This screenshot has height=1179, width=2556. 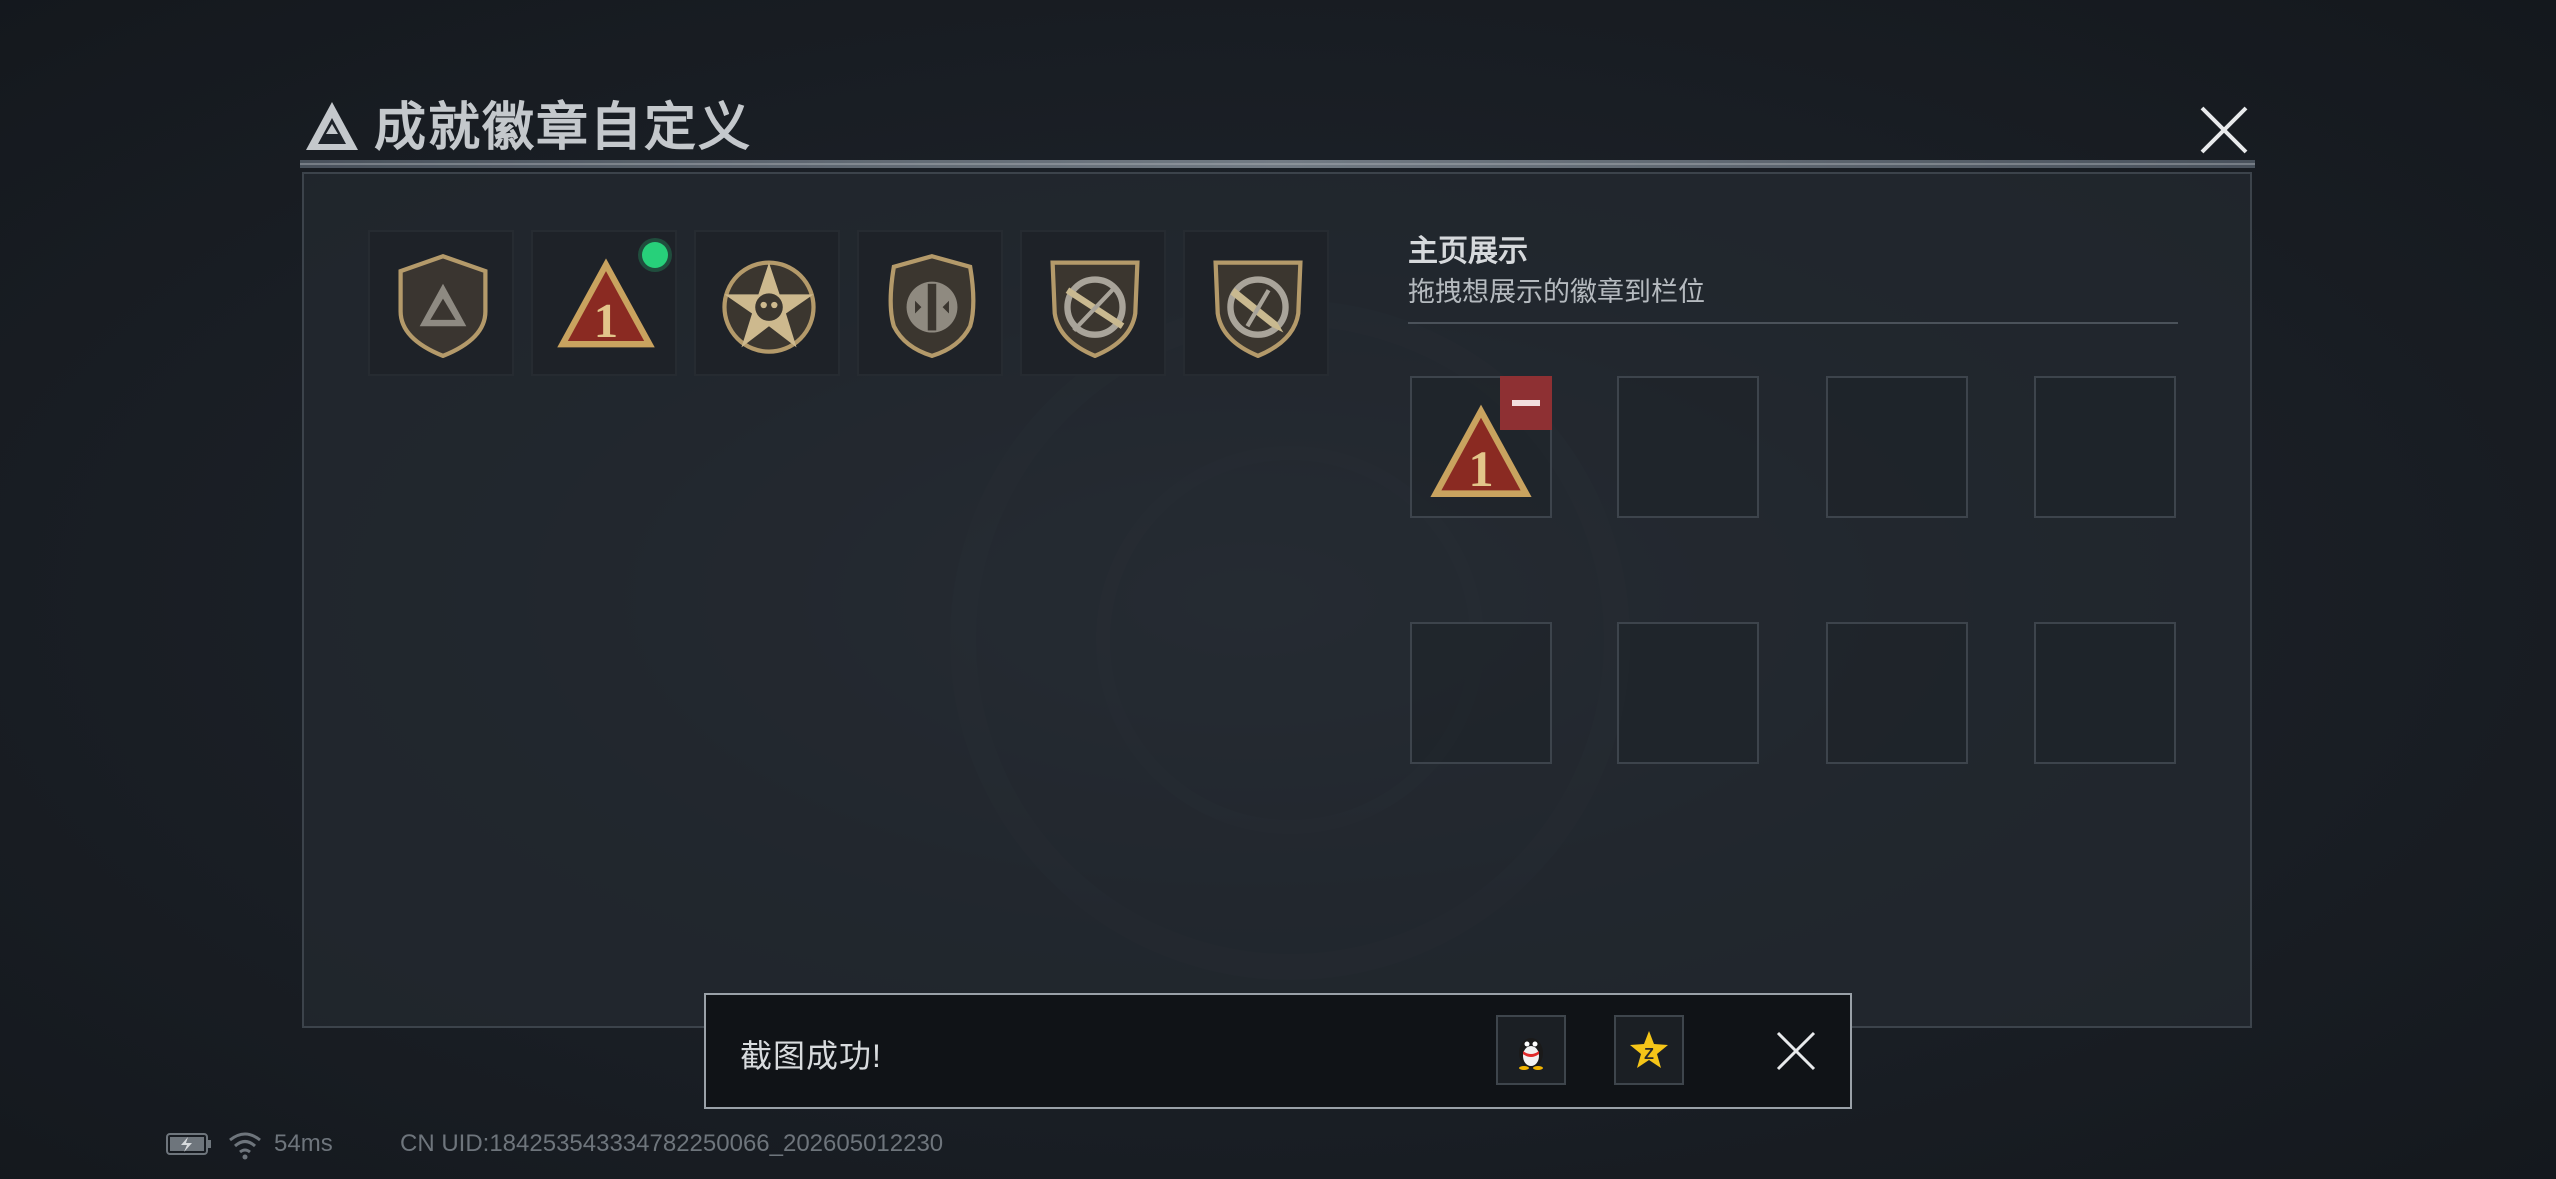 I want to click on share-qq-button, so click(x=1531, y=1050).